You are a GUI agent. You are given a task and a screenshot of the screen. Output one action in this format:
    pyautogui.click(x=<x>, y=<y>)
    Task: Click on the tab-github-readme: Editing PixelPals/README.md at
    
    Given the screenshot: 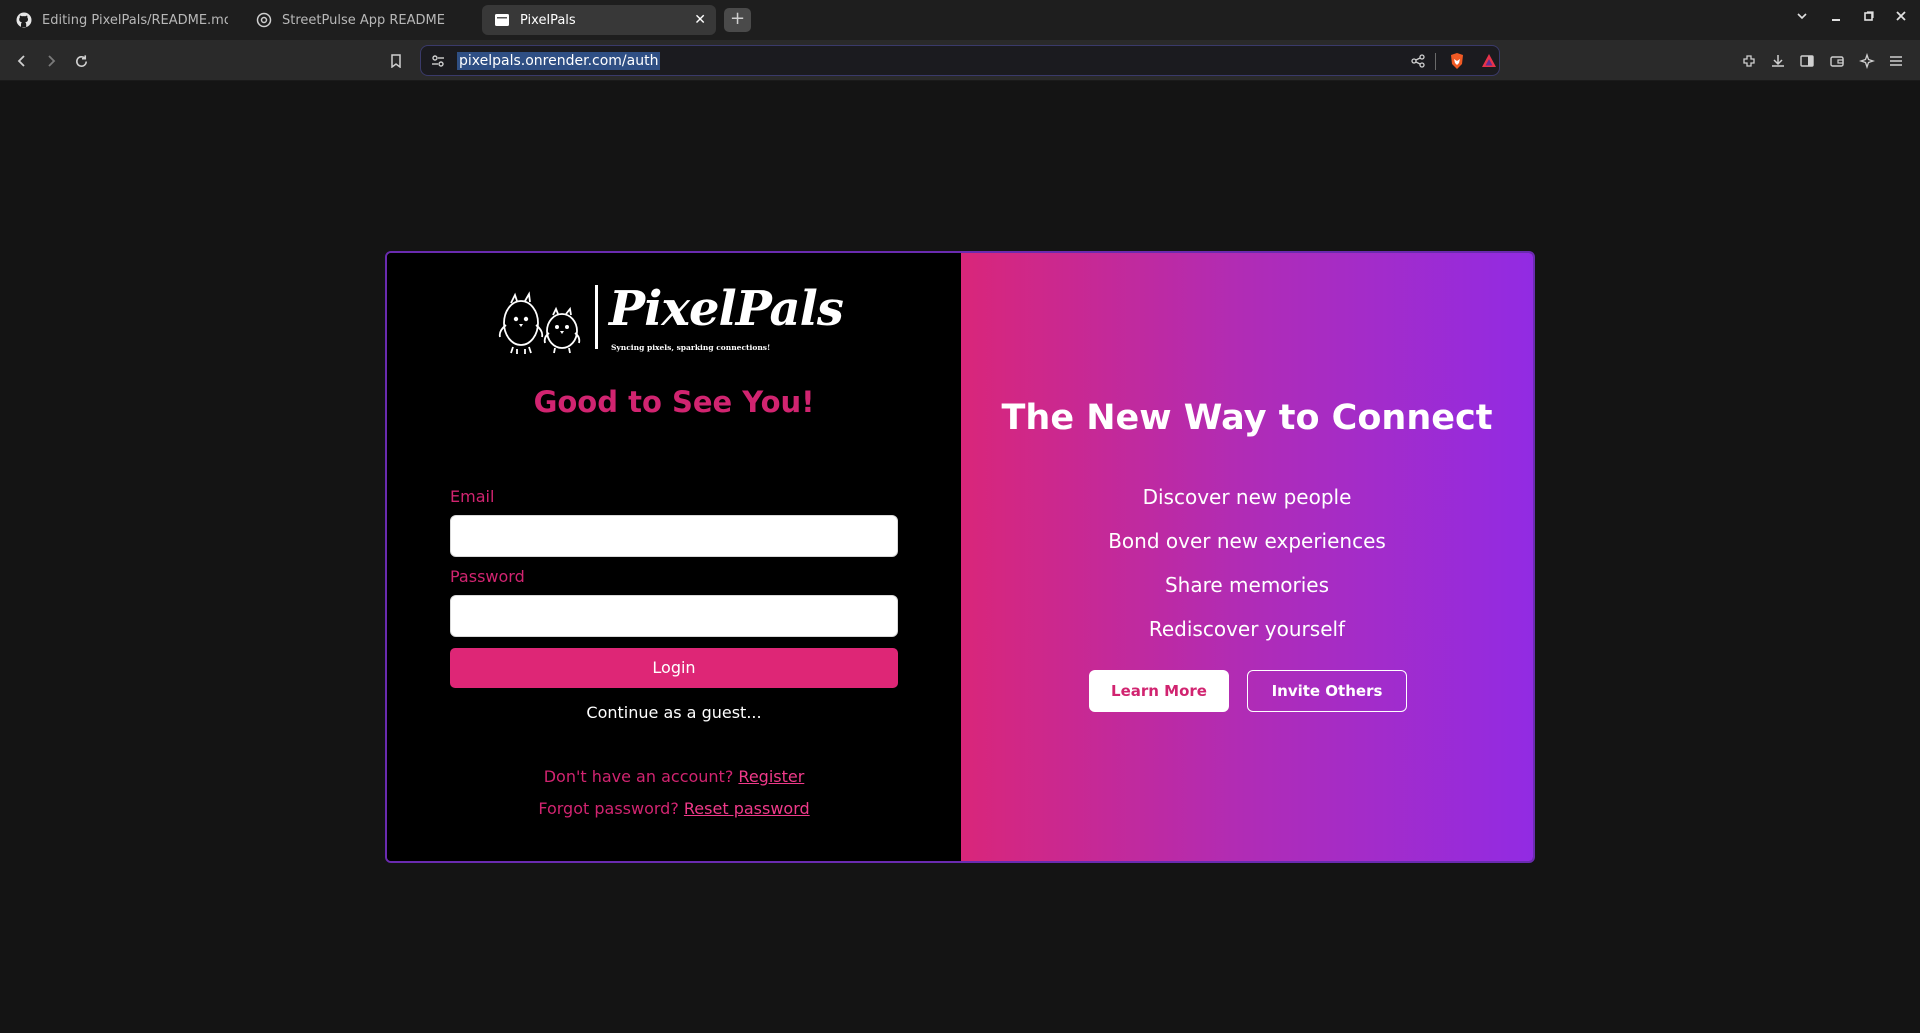 What is the action you would take?
    pyautogui.click(x=122, y=20)
    